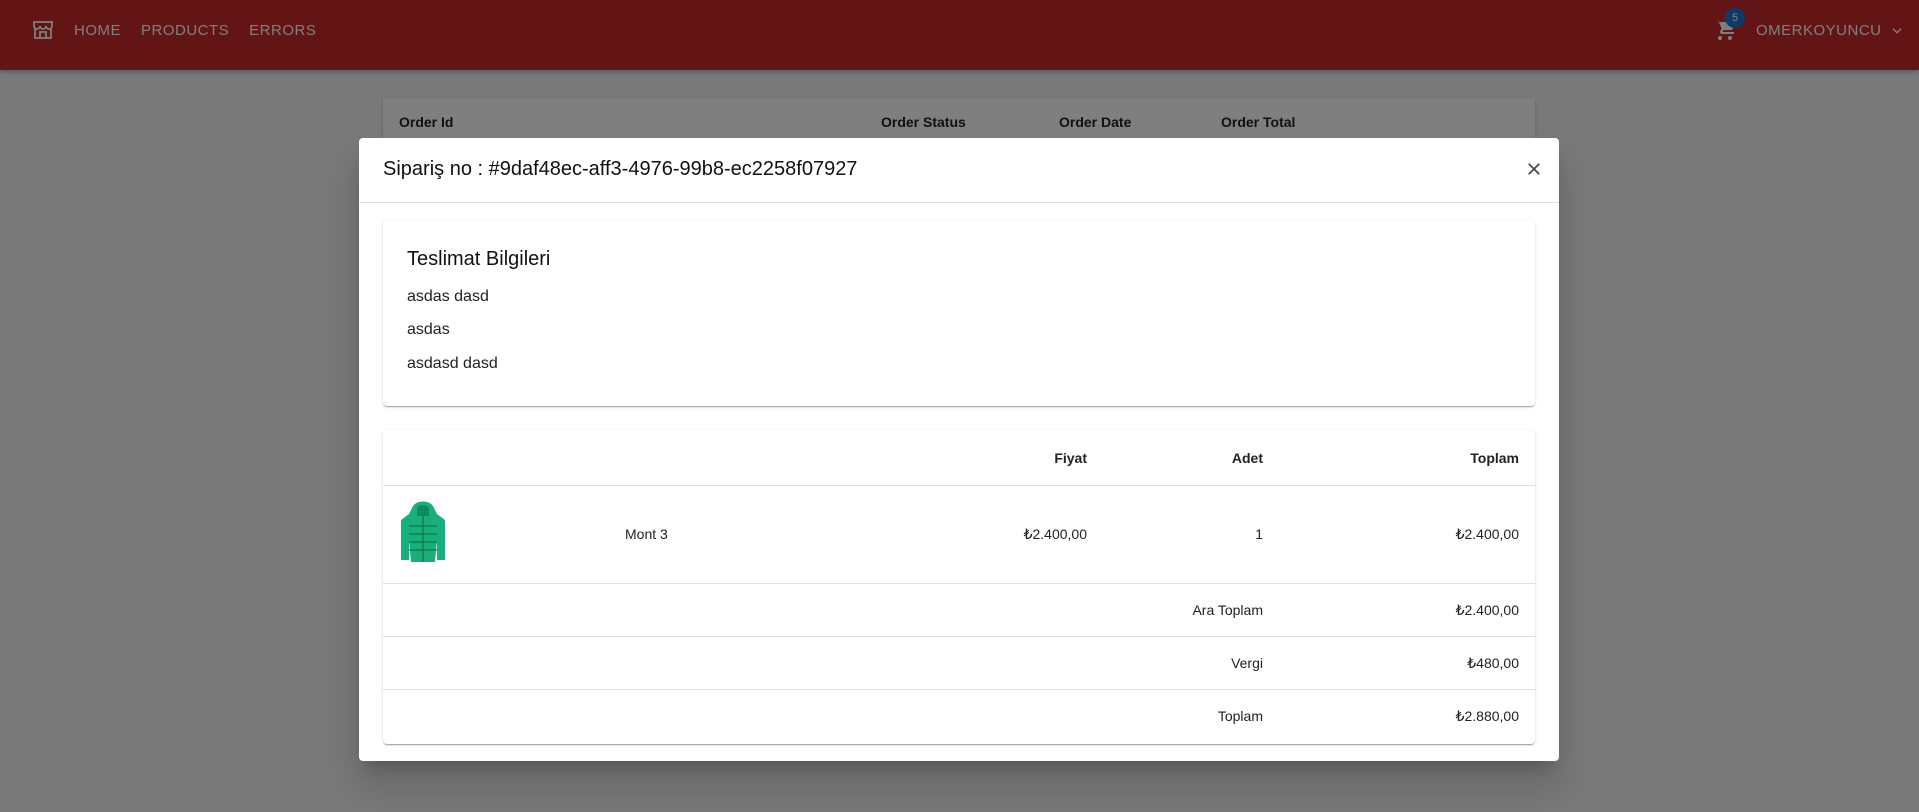 Image resolution: width=1919 pixels, height=812 pixels. What do you see at coordinates (1247, 458) in the screenshot?
I see `header-quantity: Adet` at bounding box center [1247, 458].